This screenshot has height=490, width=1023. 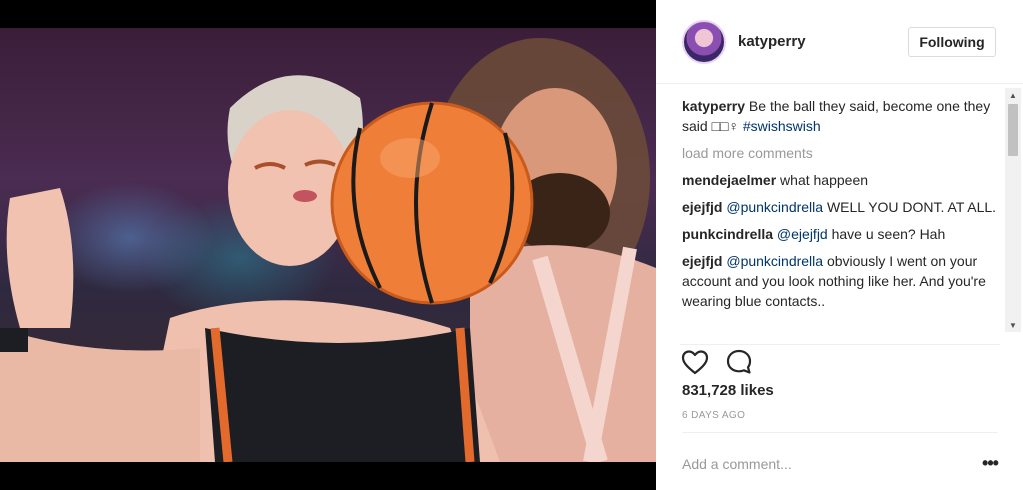 What do you see at coordinates (739, 362) in the screenshot?
I see `comment-bubble-icon` at bounding box center [739, 362].